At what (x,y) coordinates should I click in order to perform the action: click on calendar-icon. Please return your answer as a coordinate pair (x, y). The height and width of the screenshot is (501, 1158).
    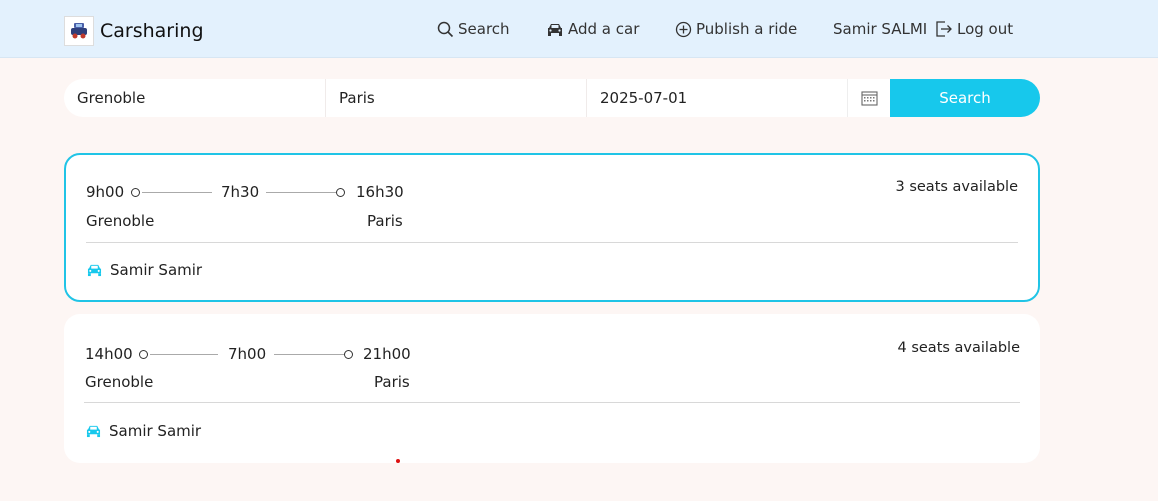
    Looking at the image, I should click on (869, 98).